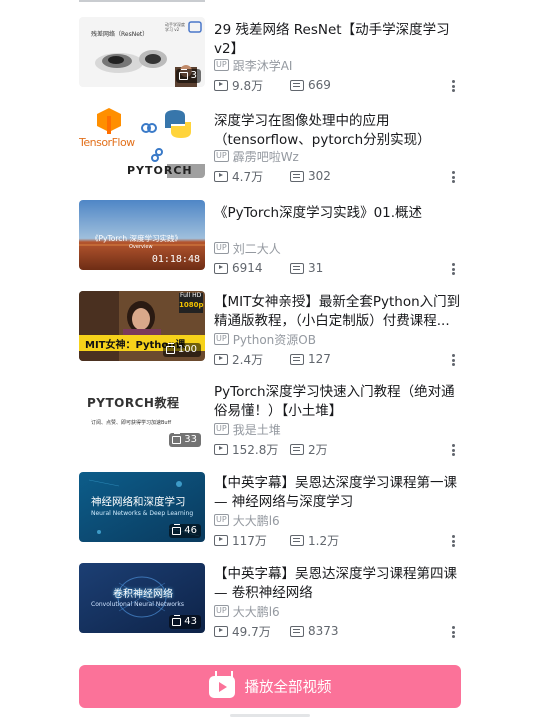 Image resolution: width=540 pixels, height=720 pixels. I want to click on video-thumbnail: PYTORCH教程 订阅、点赞、即可获得学习加速Buff 33, so click(142, 416).